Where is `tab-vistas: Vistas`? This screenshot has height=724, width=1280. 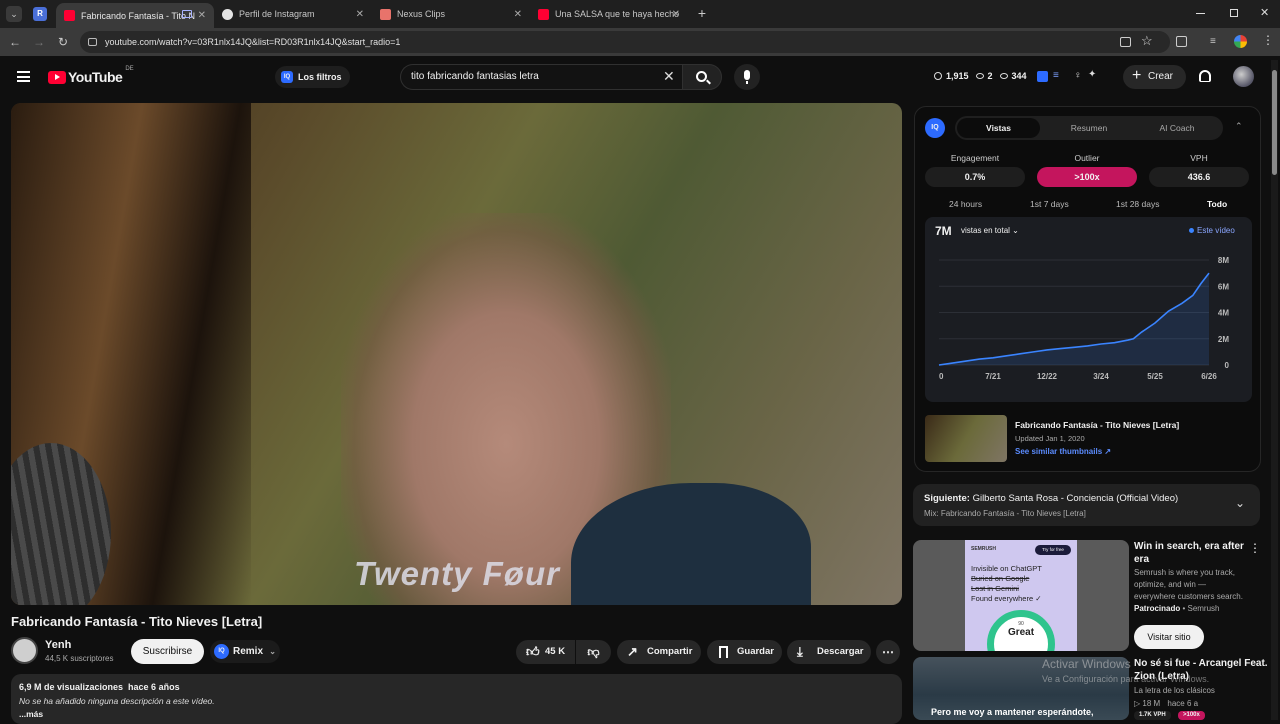
tab-vistas: Vistas is located at coordinates (998, 128).